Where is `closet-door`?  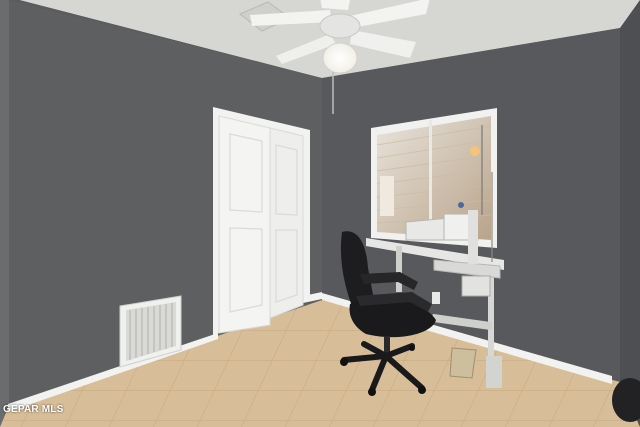 closet-door is located at coordinates (261, 221).